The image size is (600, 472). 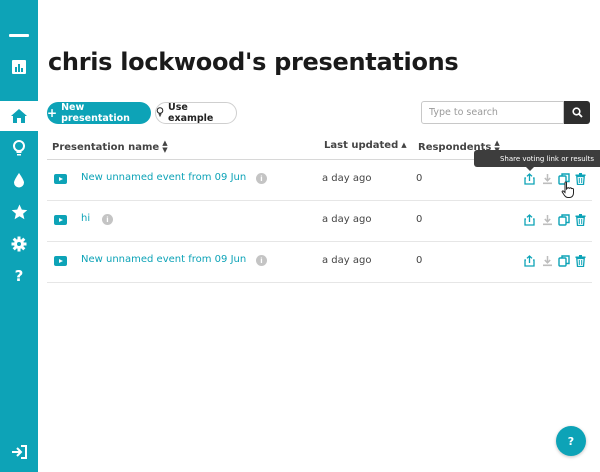 I want to click on help-chat-icon: ?, so click(x=571, y=441).